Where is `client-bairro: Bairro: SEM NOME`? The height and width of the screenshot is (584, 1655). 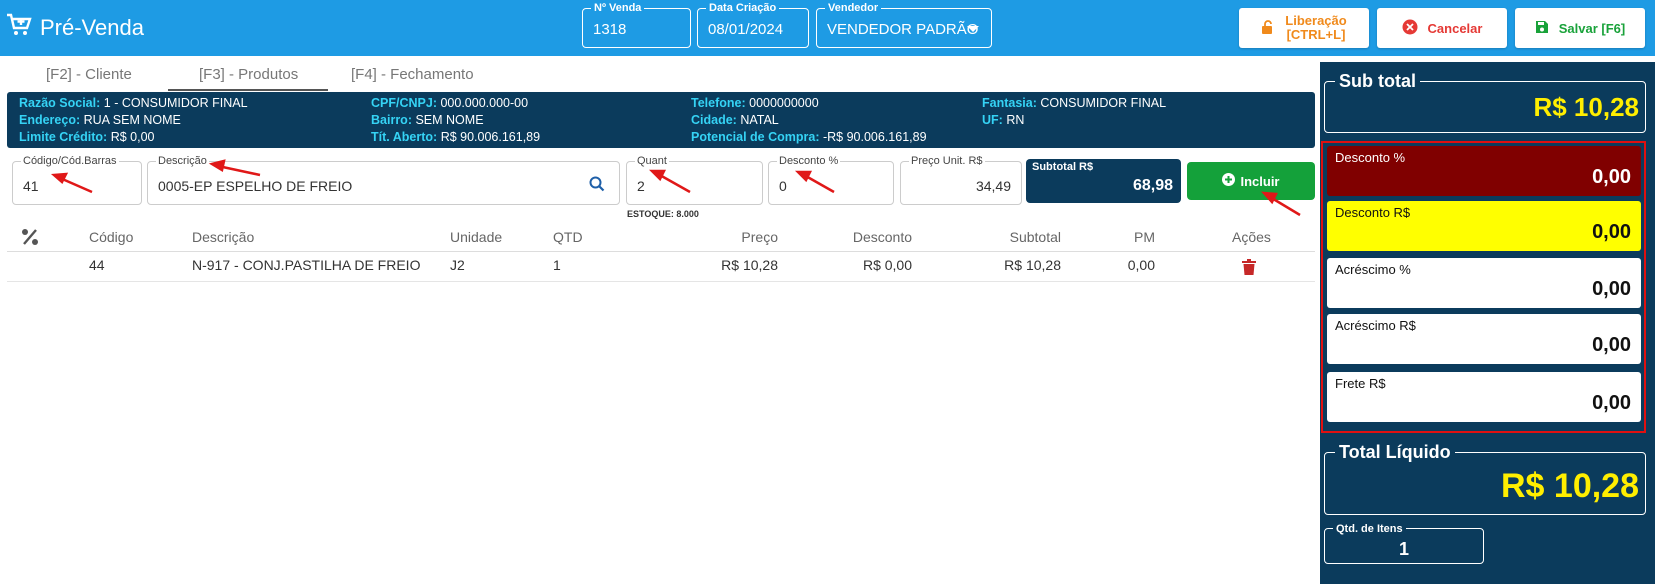
client-bairro: Bairro: SEM NOME is located at coordinates (427, 120).